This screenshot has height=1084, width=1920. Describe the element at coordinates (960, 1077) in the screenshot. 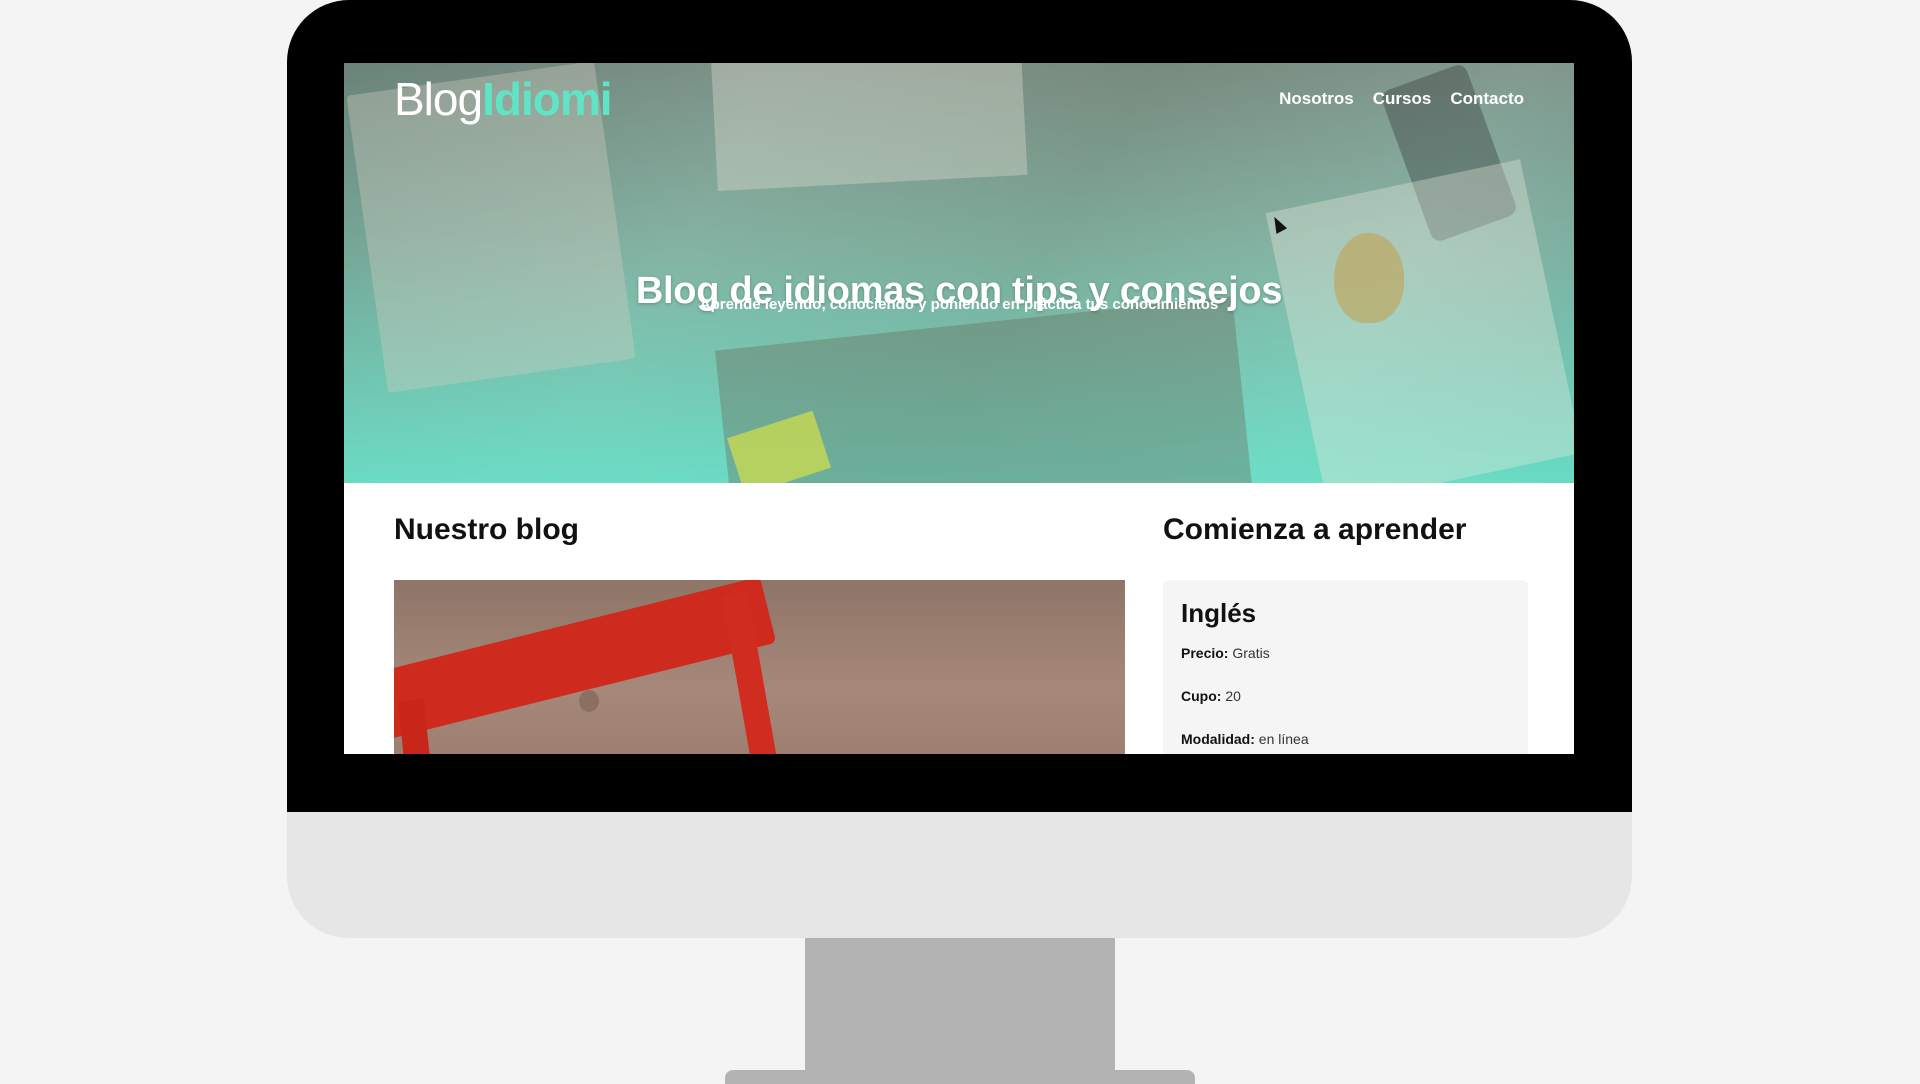

I see `monitor-stand-base` at that location.